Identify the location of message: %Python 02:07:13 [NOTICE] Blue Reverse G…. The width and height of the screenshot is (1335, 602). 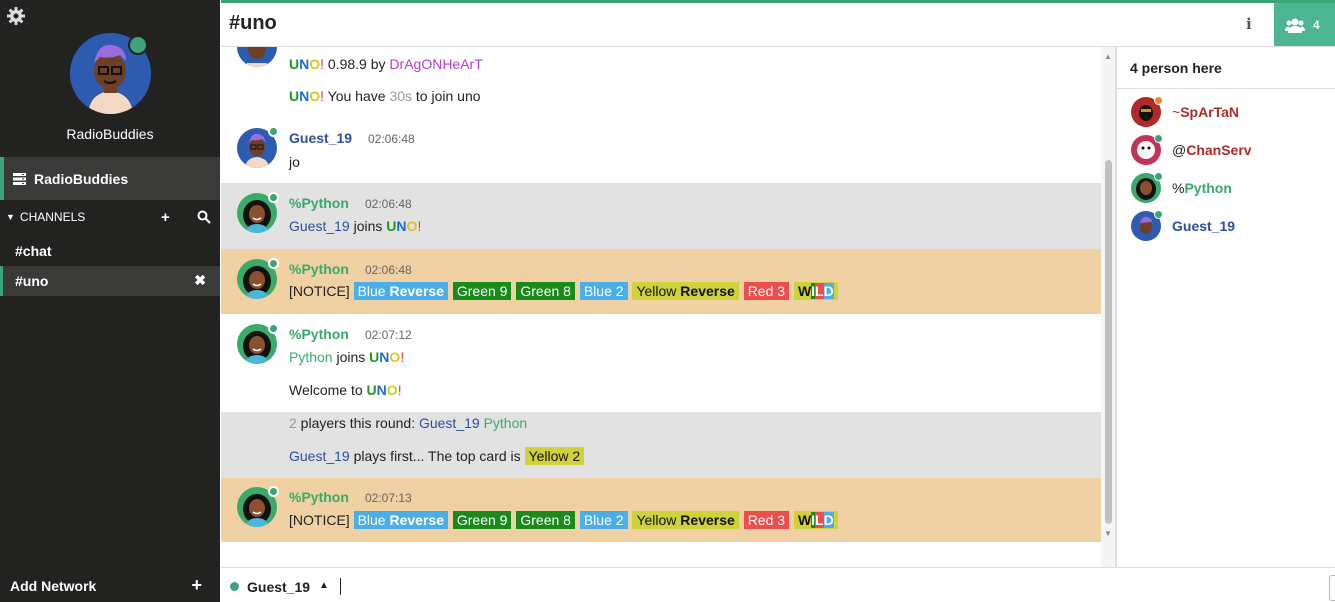
(661, 510).